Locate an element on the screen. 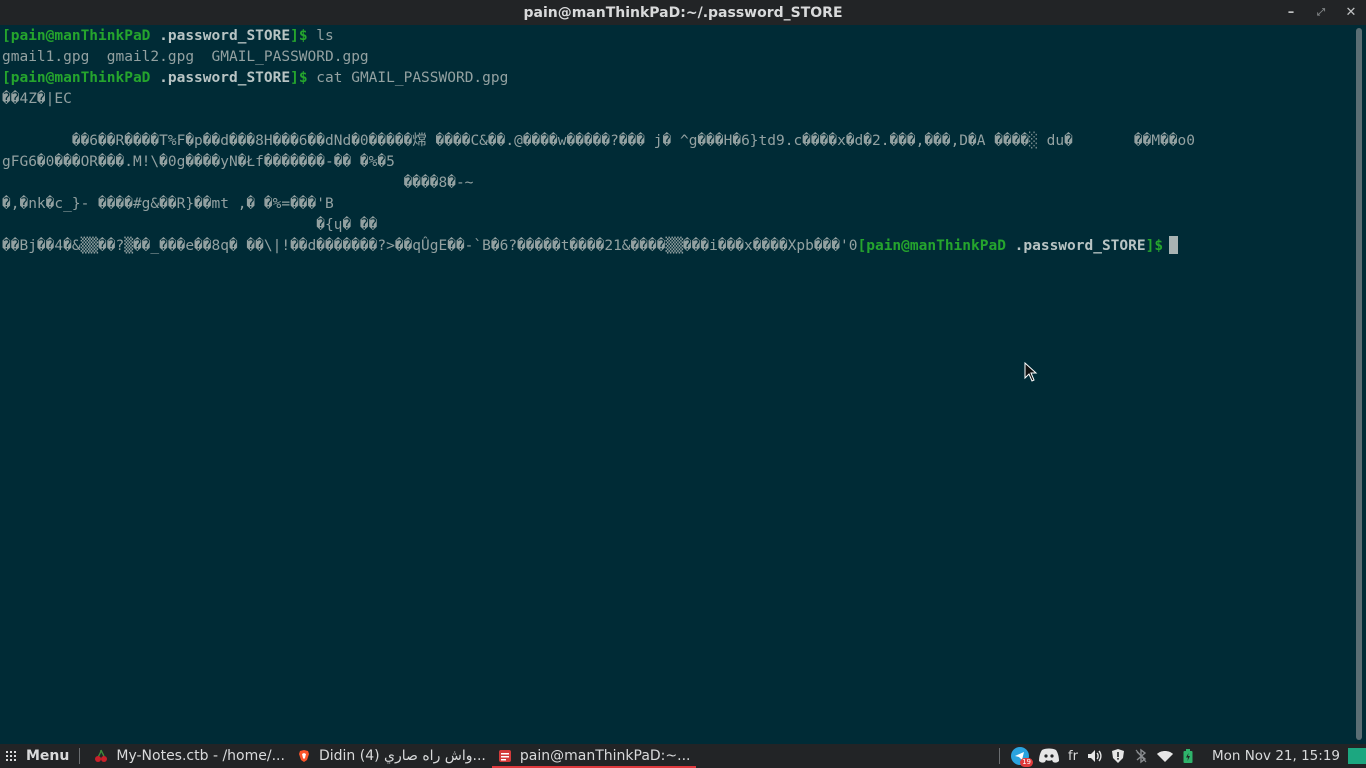  minimize-icon: – is located at coordinates (1291, 12).